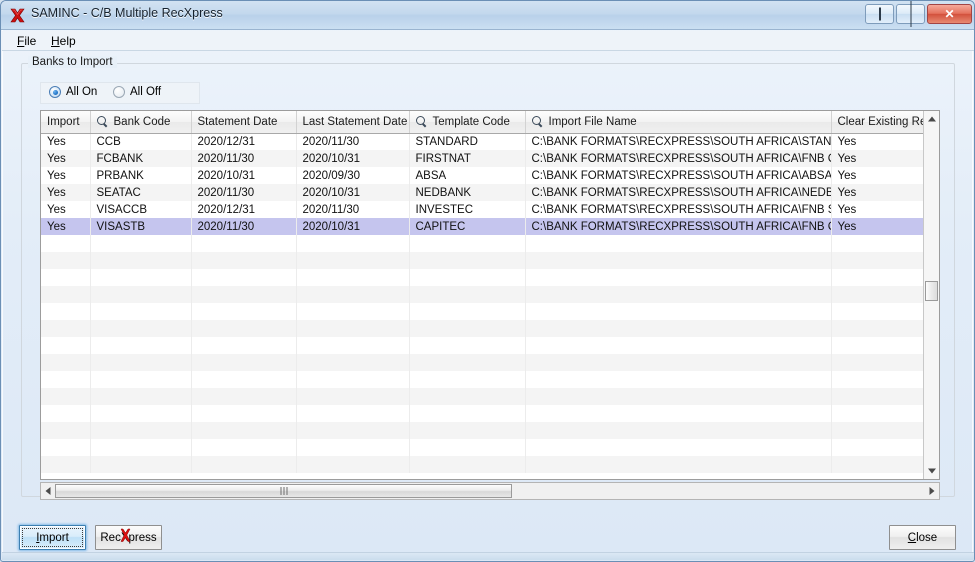  Describe the element at coordinates (881, 121) in the screenshot. I see `column-header-clear-existing-label: Clear Existing Recor` at that location.